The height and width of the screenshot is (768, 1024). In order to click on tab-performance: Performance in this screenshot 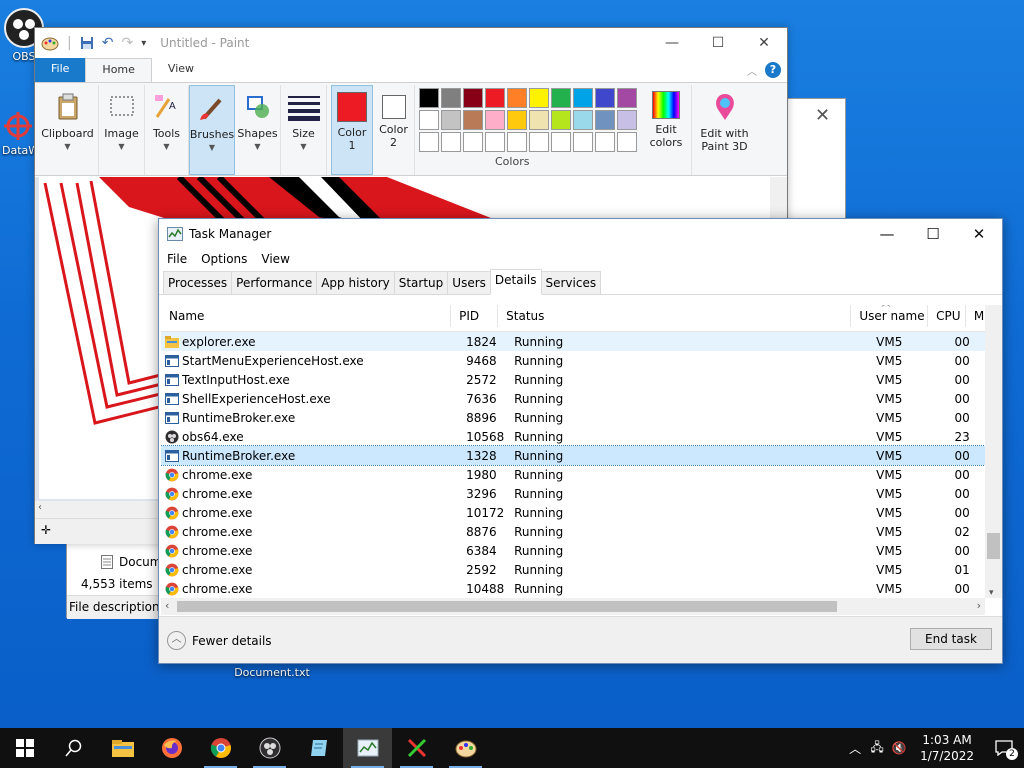, I will do `click(274, 282)`.